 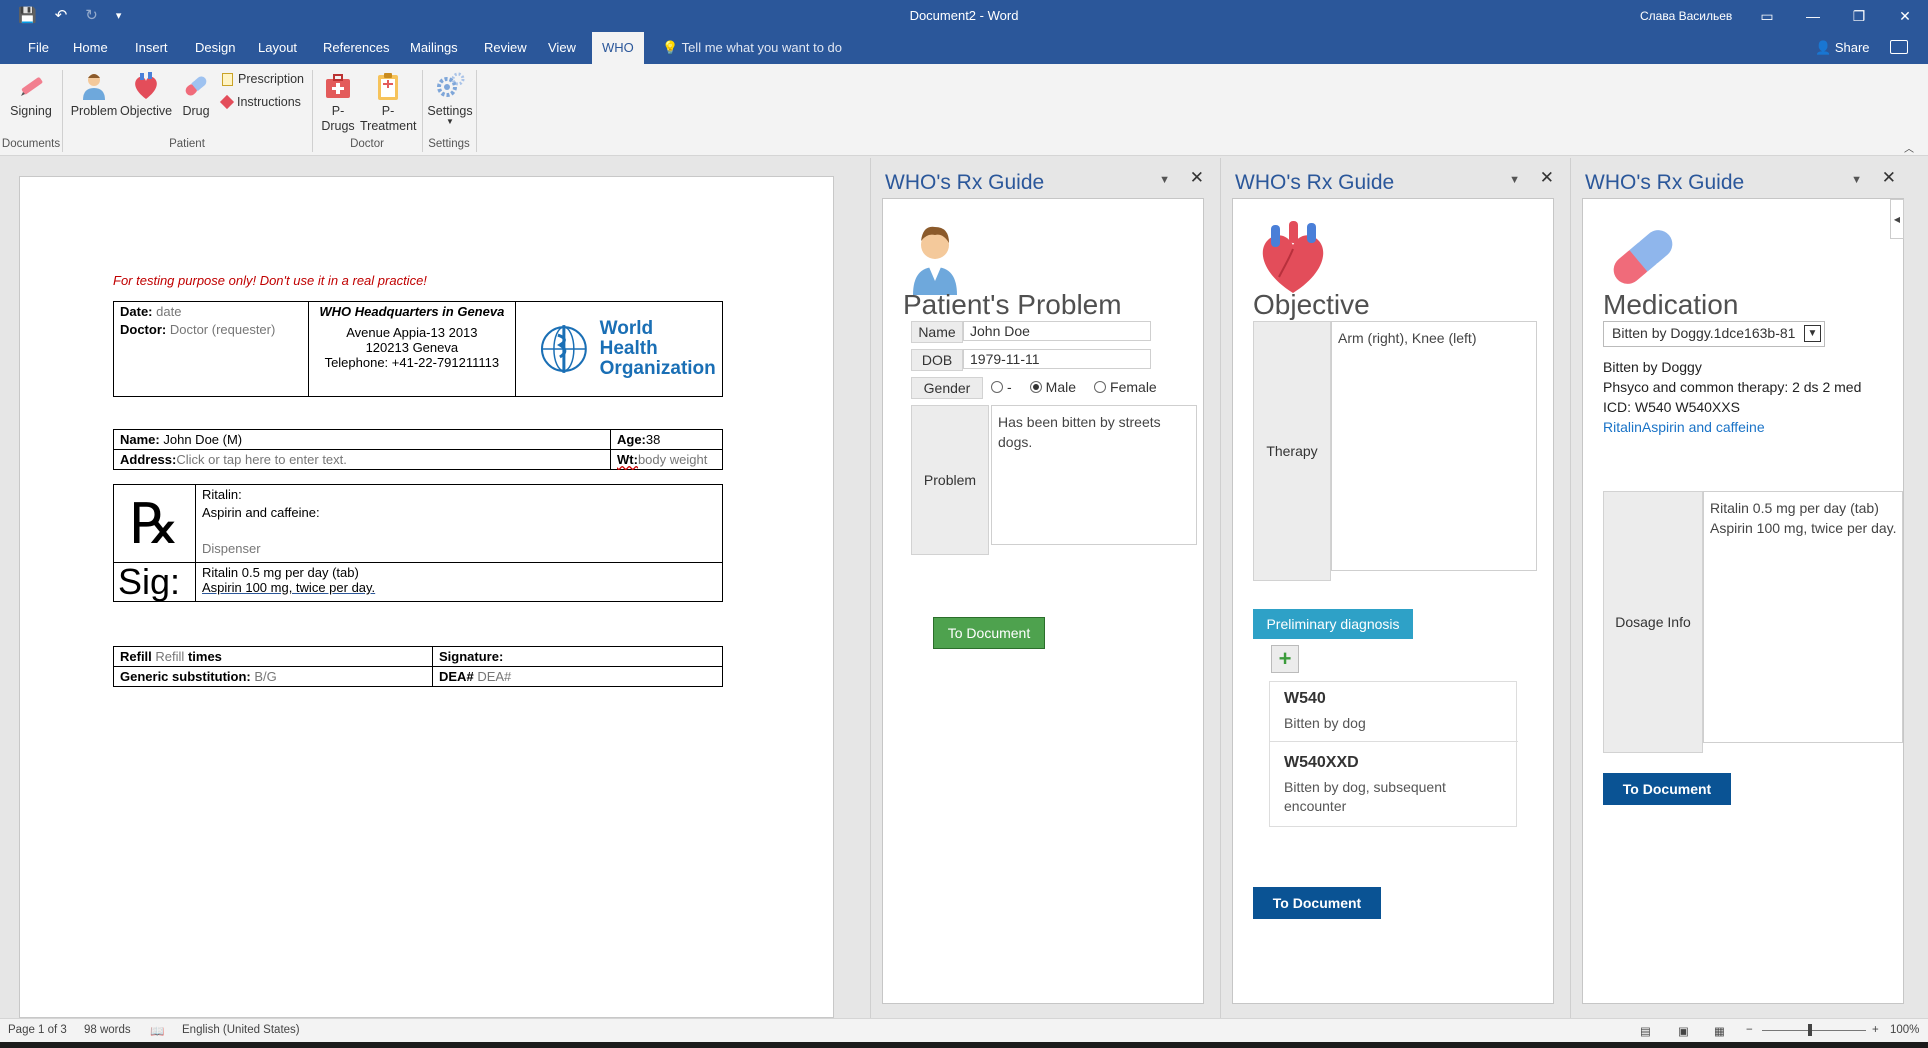 What do you see at coordinates (459, 587) in the screenshot?
I see `sig-line-2: Aspirin 100 mg, twice per day.` at bounding box center [459, 587].